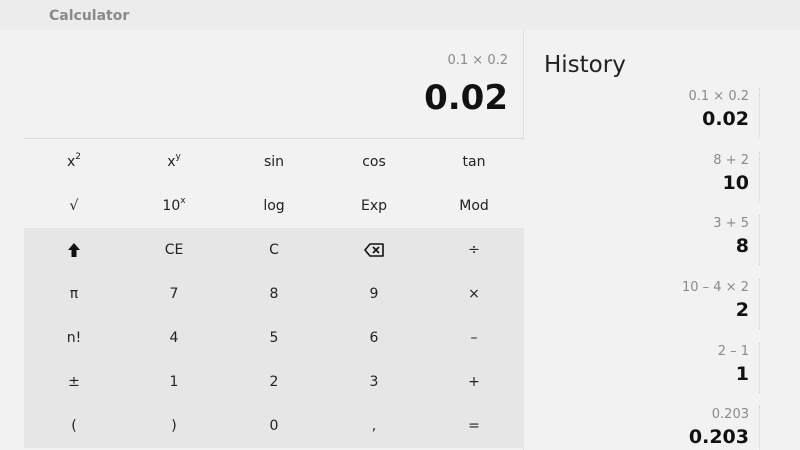 The width and height of the screenshot is (800, 450). I want to click on square-label: x, so click(71, 162).